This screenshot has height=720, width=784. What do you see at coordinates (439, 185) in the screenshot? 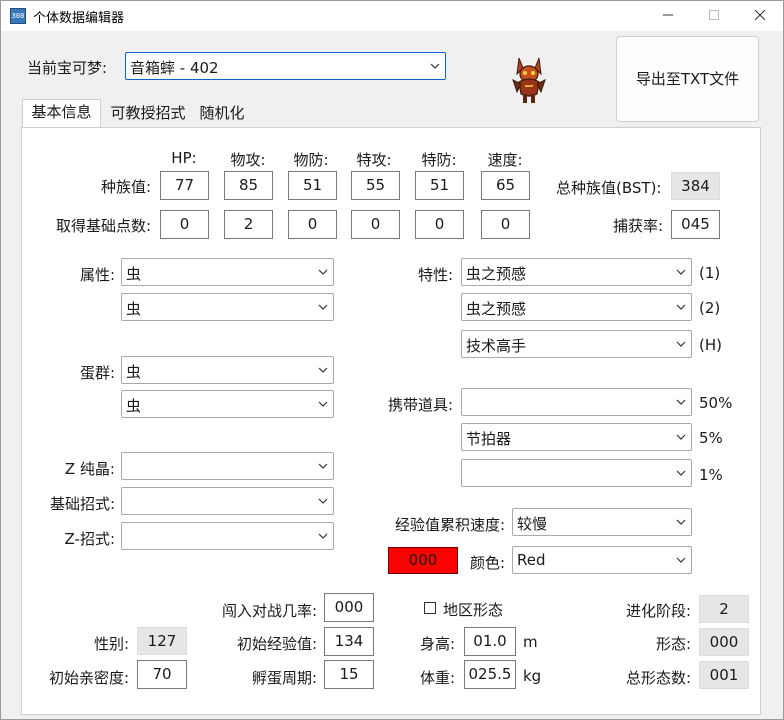
I see `base-spd-field: 51` at bounding box center [439, 185].